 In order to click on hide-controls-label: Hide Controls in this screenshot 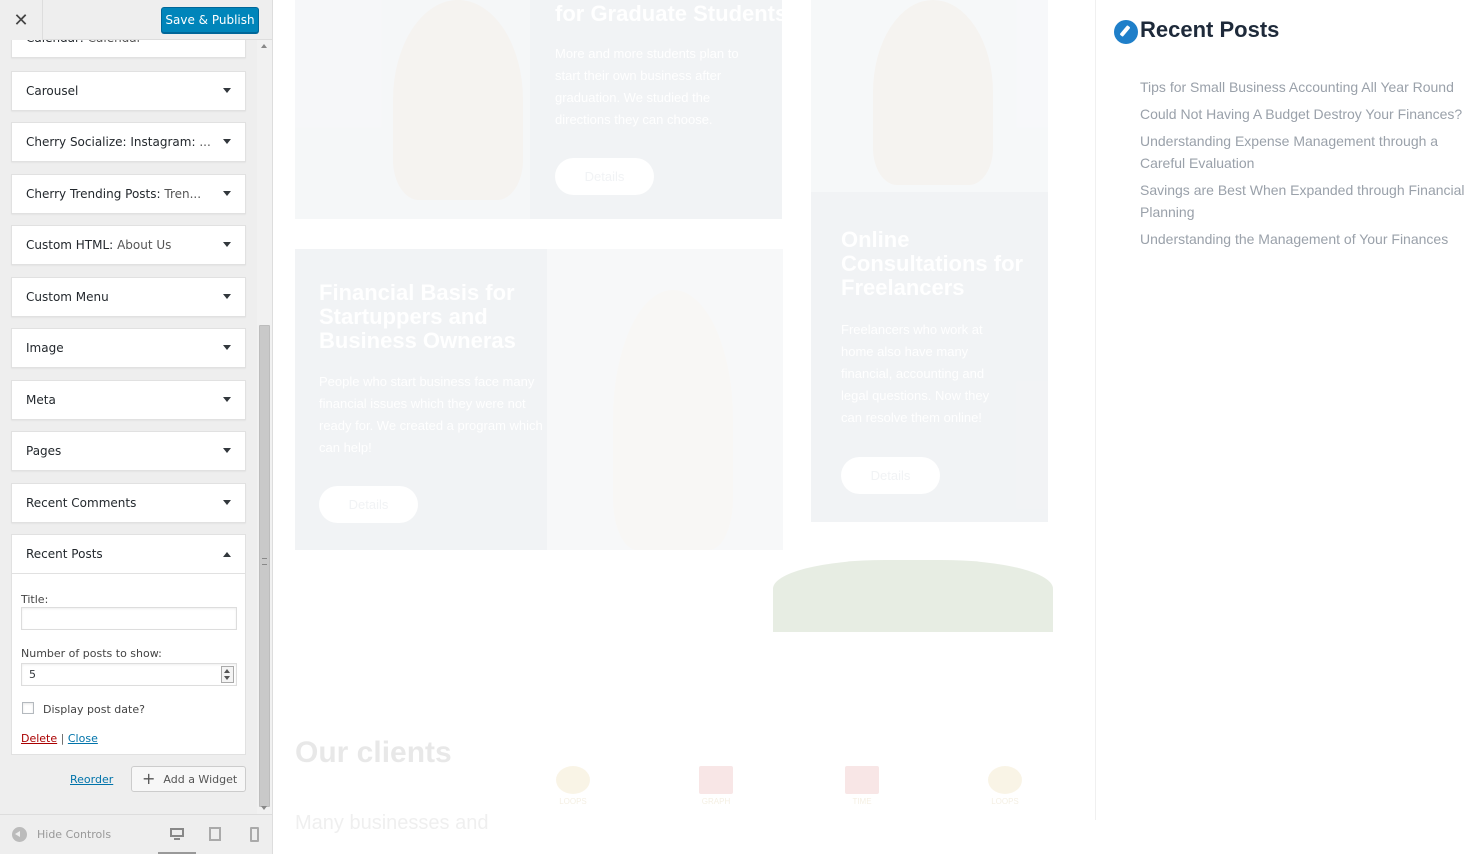, I will do `click(74, 834)`.